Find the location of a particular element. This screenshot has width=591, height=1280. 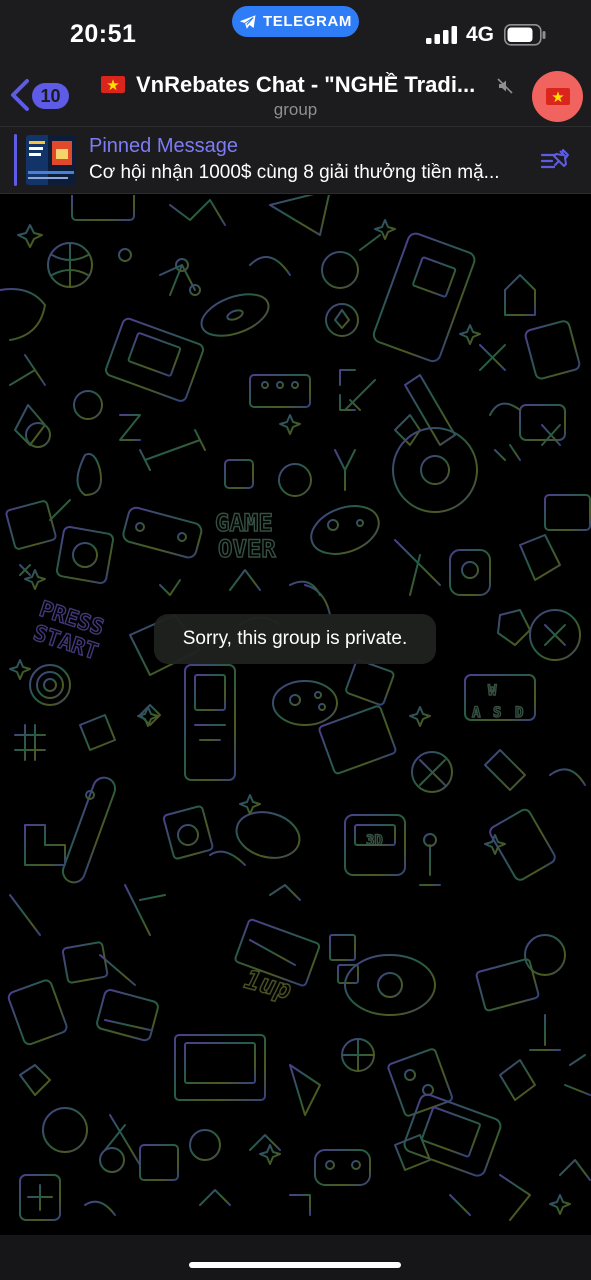

wallpaper-text-w: W is located at coordinates (492, 691).